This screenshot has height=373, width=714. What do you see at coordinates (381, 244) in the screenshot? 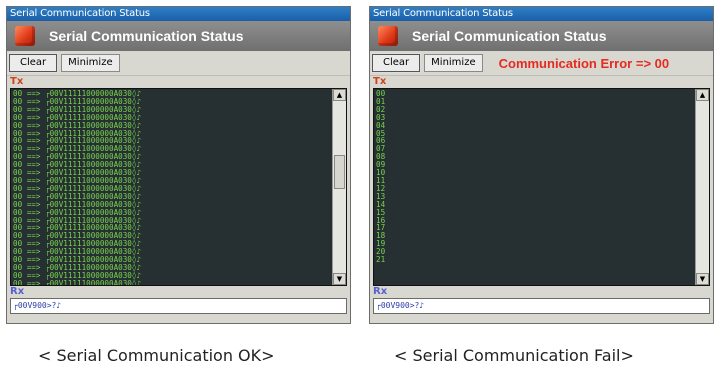
I see `console-line: 19` at bounding box center [381, 244].